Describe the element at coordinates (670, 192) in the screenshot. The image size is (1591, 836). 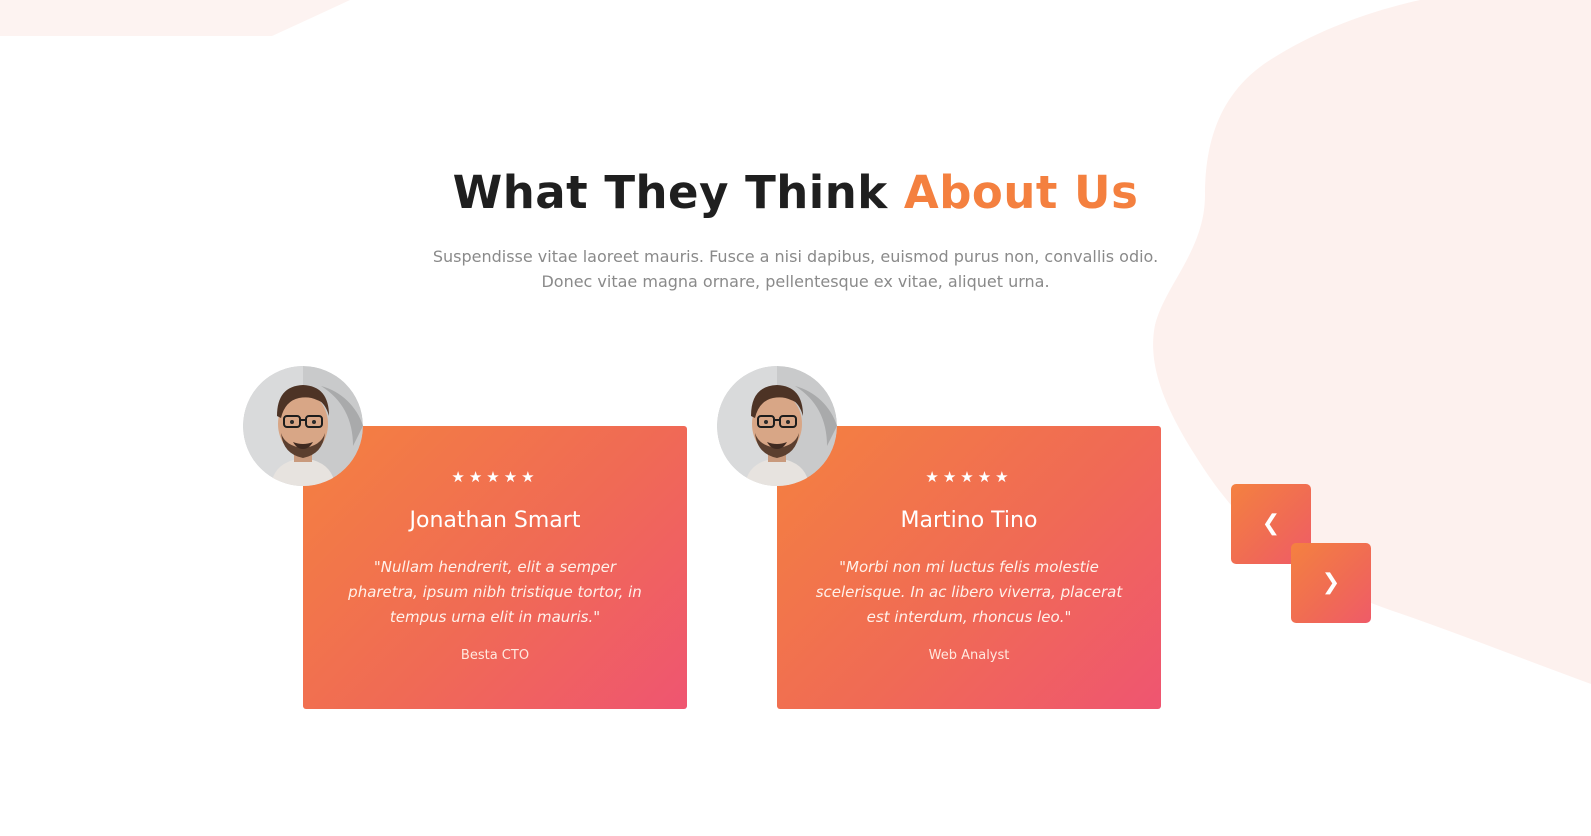
I see `section-title-main: What They Think` at that location.